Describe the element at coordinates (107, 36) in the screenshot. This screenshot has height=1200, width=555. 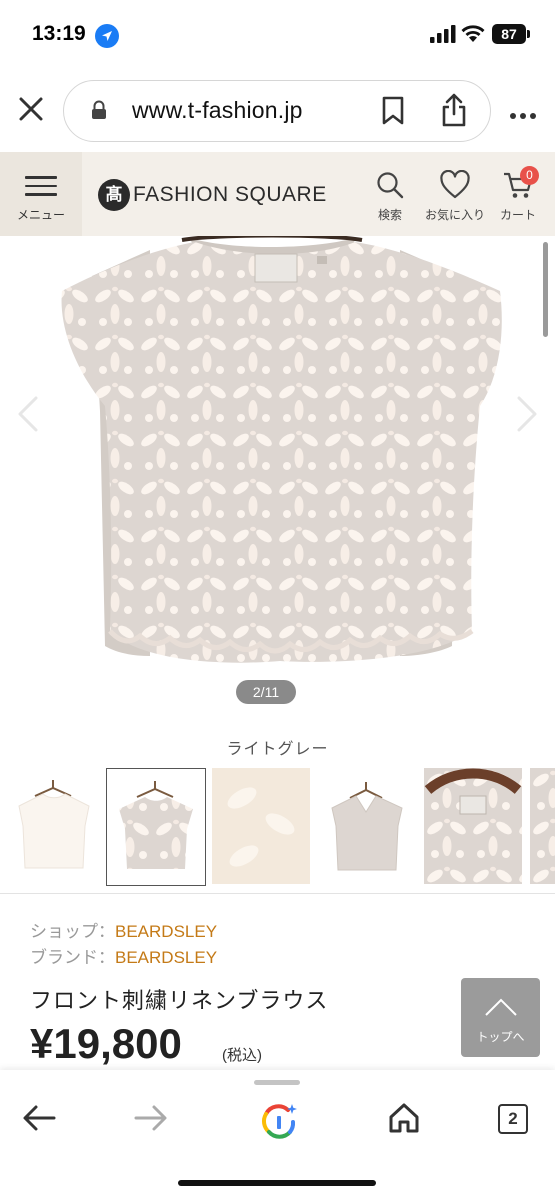
I see `location-arrow-icon` at that location.